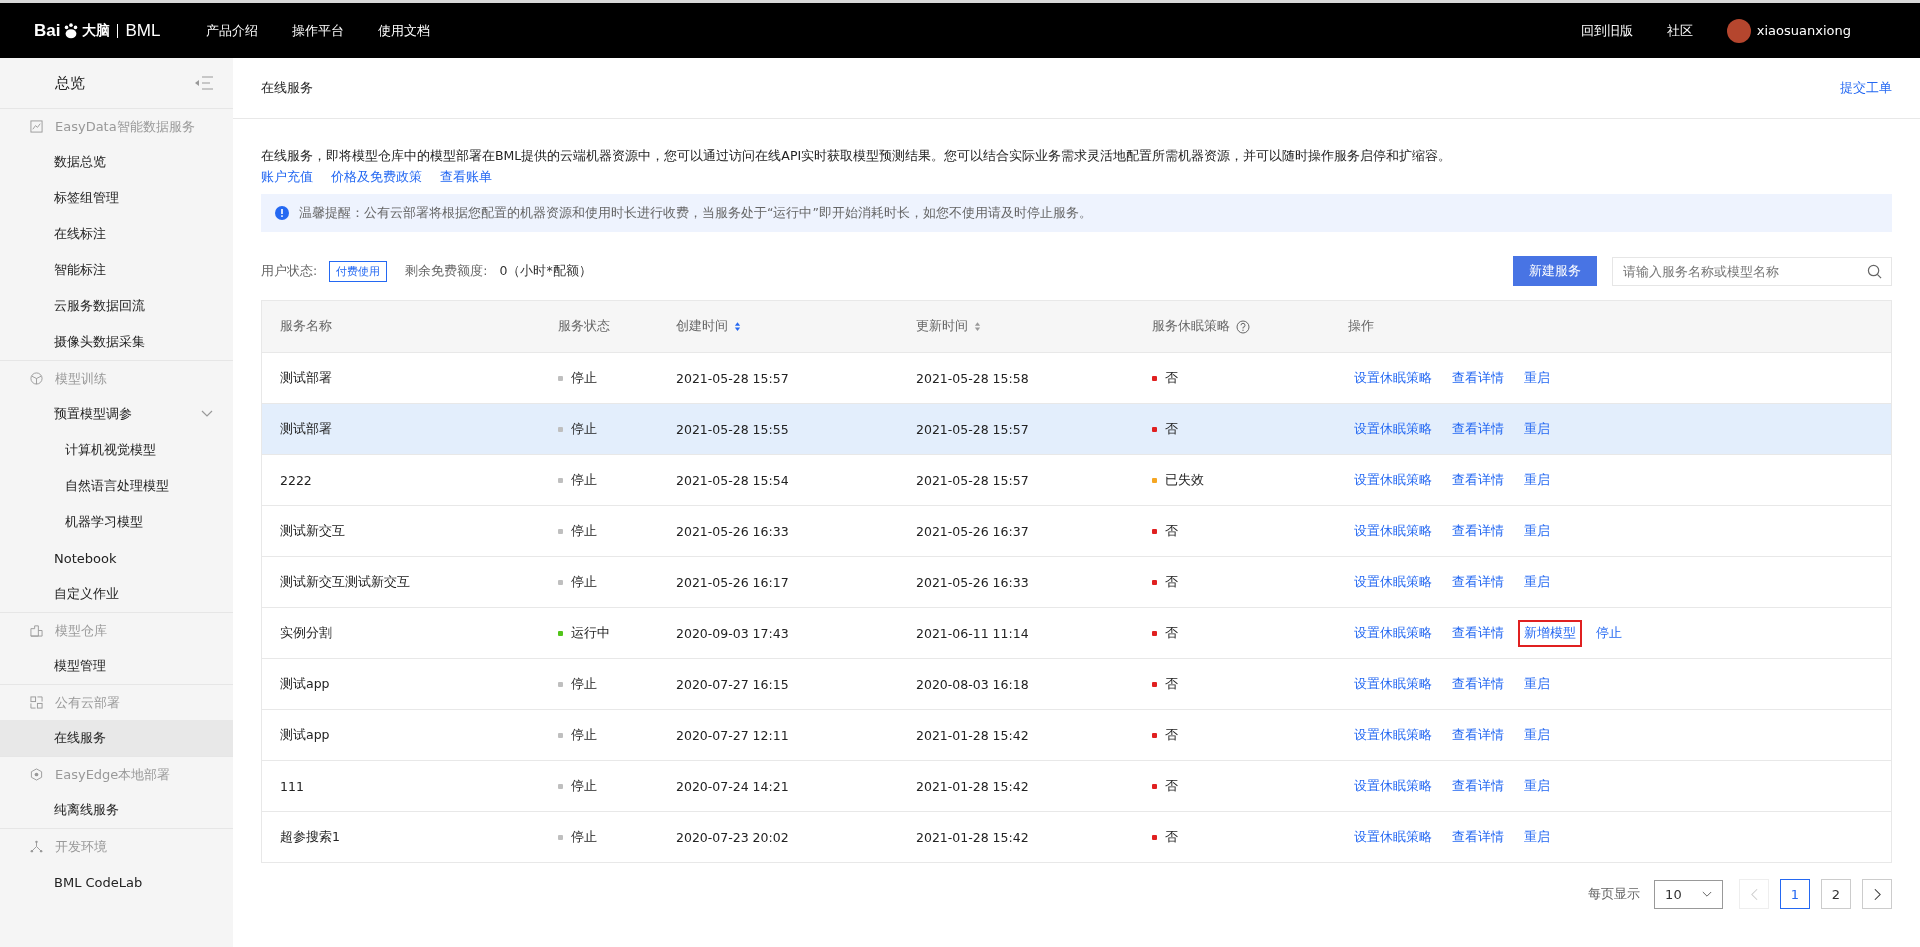 The height and width of the screenshot is (947, 1920). Describe the element at coordinates (733, 480) in the screenshot. I see `table-cell-text: 2021-05-28 15:54` at that location.